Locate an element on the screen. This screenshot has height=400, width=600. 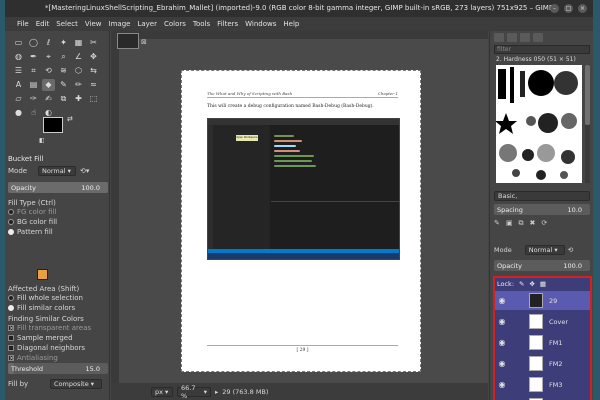
eraser-tool-icon: ▱ is located at coordinates (18, 99).